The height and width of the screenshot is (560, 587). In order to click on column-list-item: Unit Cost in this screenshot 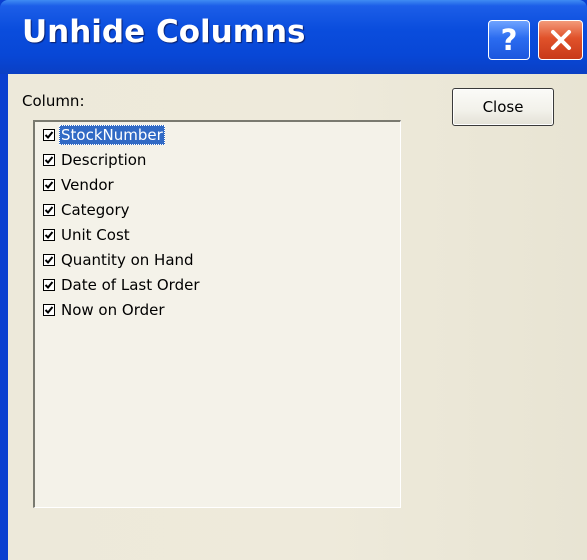, I will do `click(87, 235)`.